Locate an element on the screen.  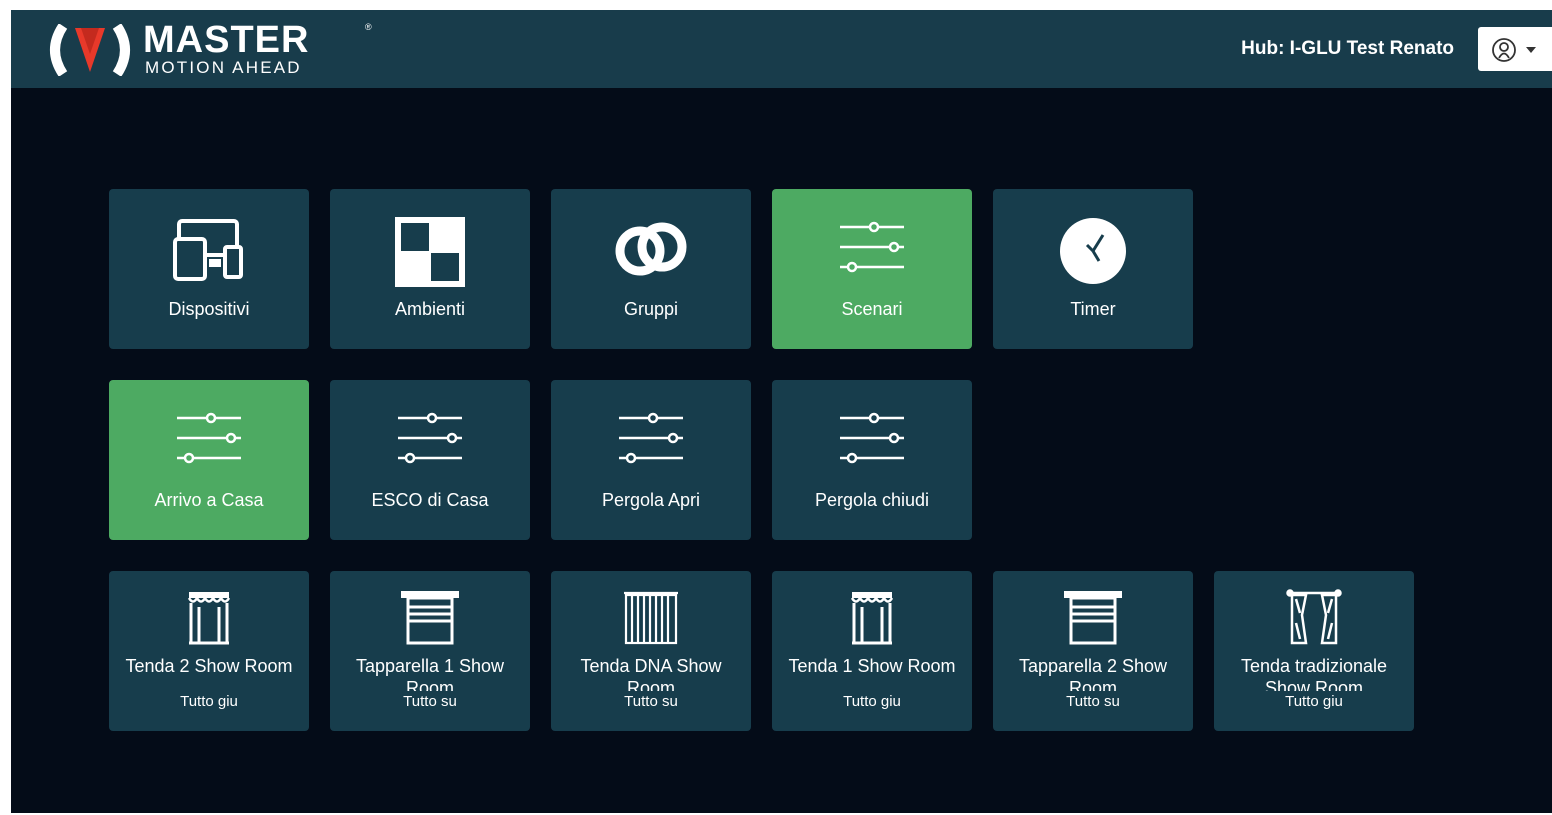
scenario-tile-arrivo-a-casa: Arrivo a Casa is located at coordinates (209, 460).